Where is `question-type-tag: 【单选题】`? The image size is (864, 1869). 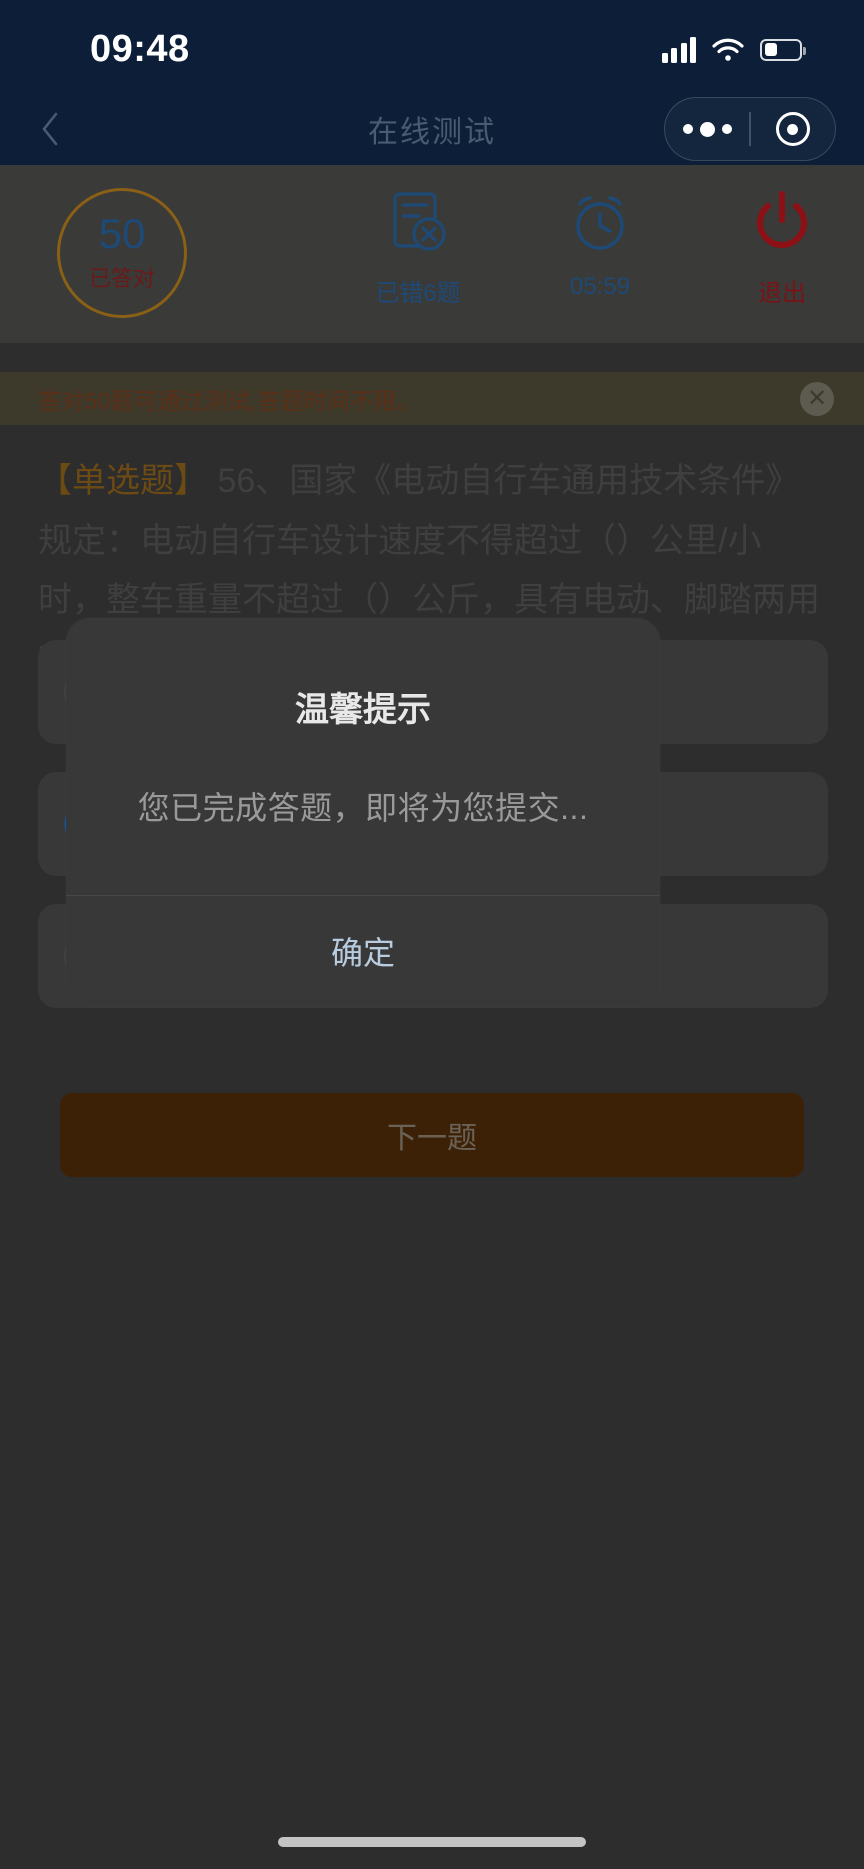 question-type-tag: 【单选题】 is located at coordinates (123, 481).